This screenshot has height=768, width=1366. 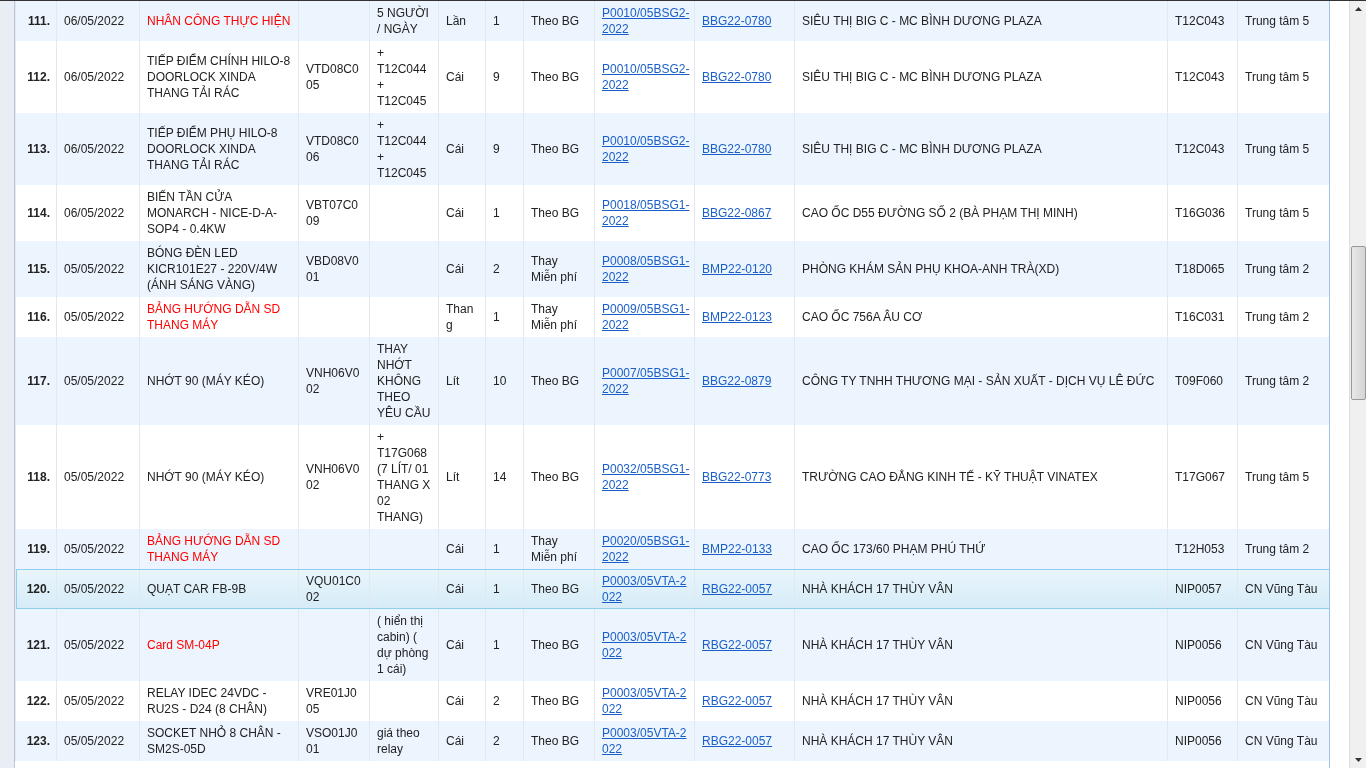 What do you see at coordinates (559, 741) in the screenshot?
I see `table-cell: Theo BG` at bounding box center [559, 741].